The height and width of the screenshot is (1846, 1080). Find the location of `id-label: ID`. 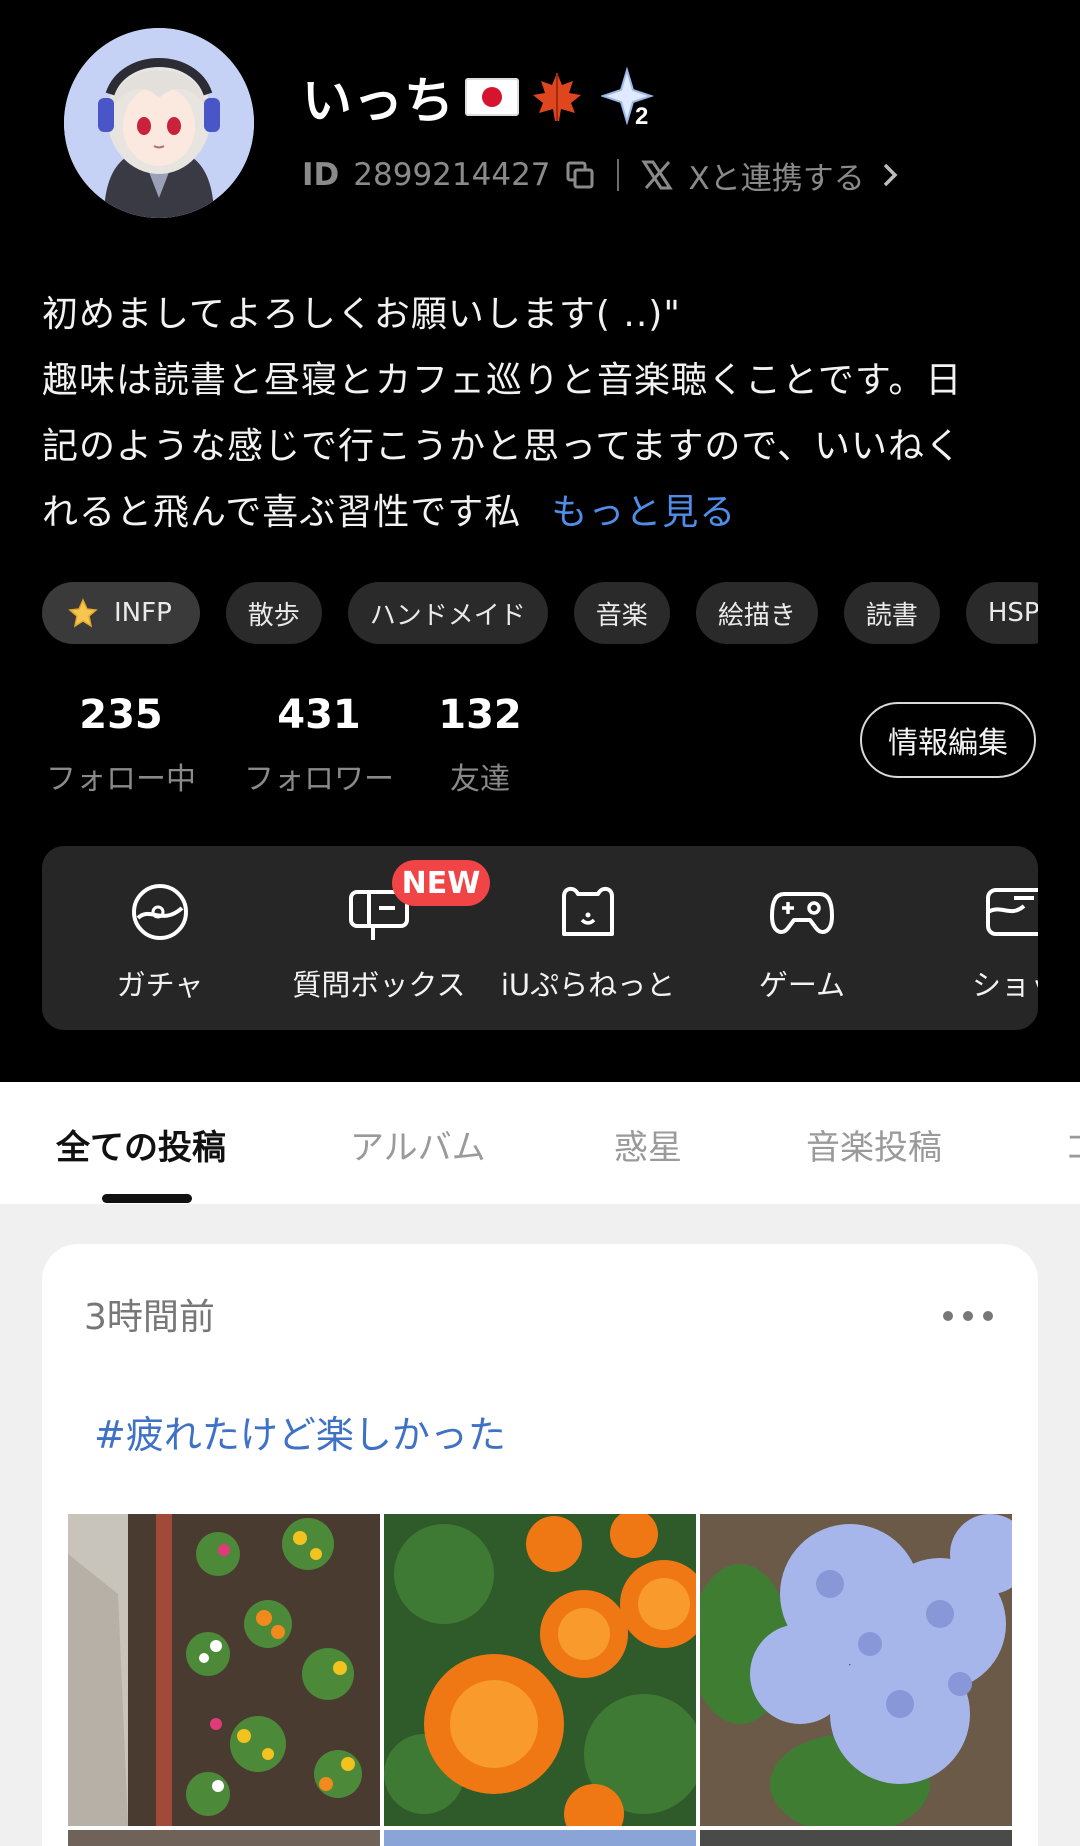

id-label: ID is located at coordinates (321, 175).